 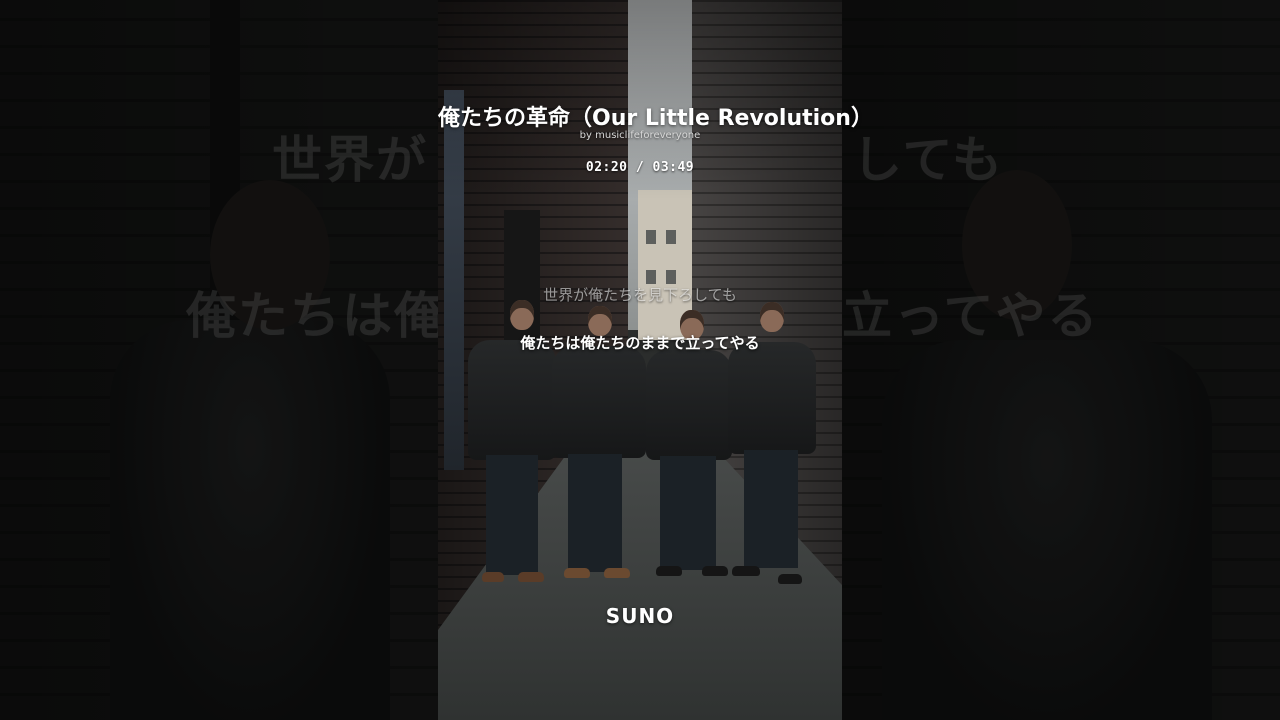 I want to click on lyric-line-current: 俺たちは俺たちのままで立ってやる, so click(x=640, y=343).